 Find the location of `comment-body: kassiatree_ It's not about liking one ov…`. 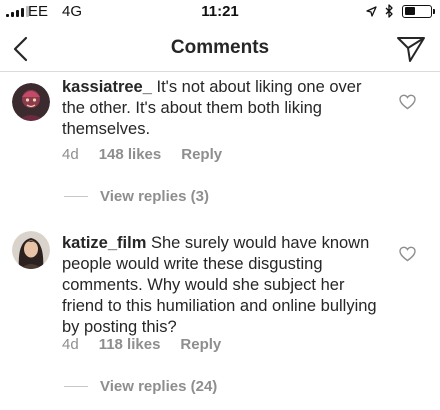

comment-body: kassiatree_ It's not about liking one ov… is located at coordinates (223, 108).